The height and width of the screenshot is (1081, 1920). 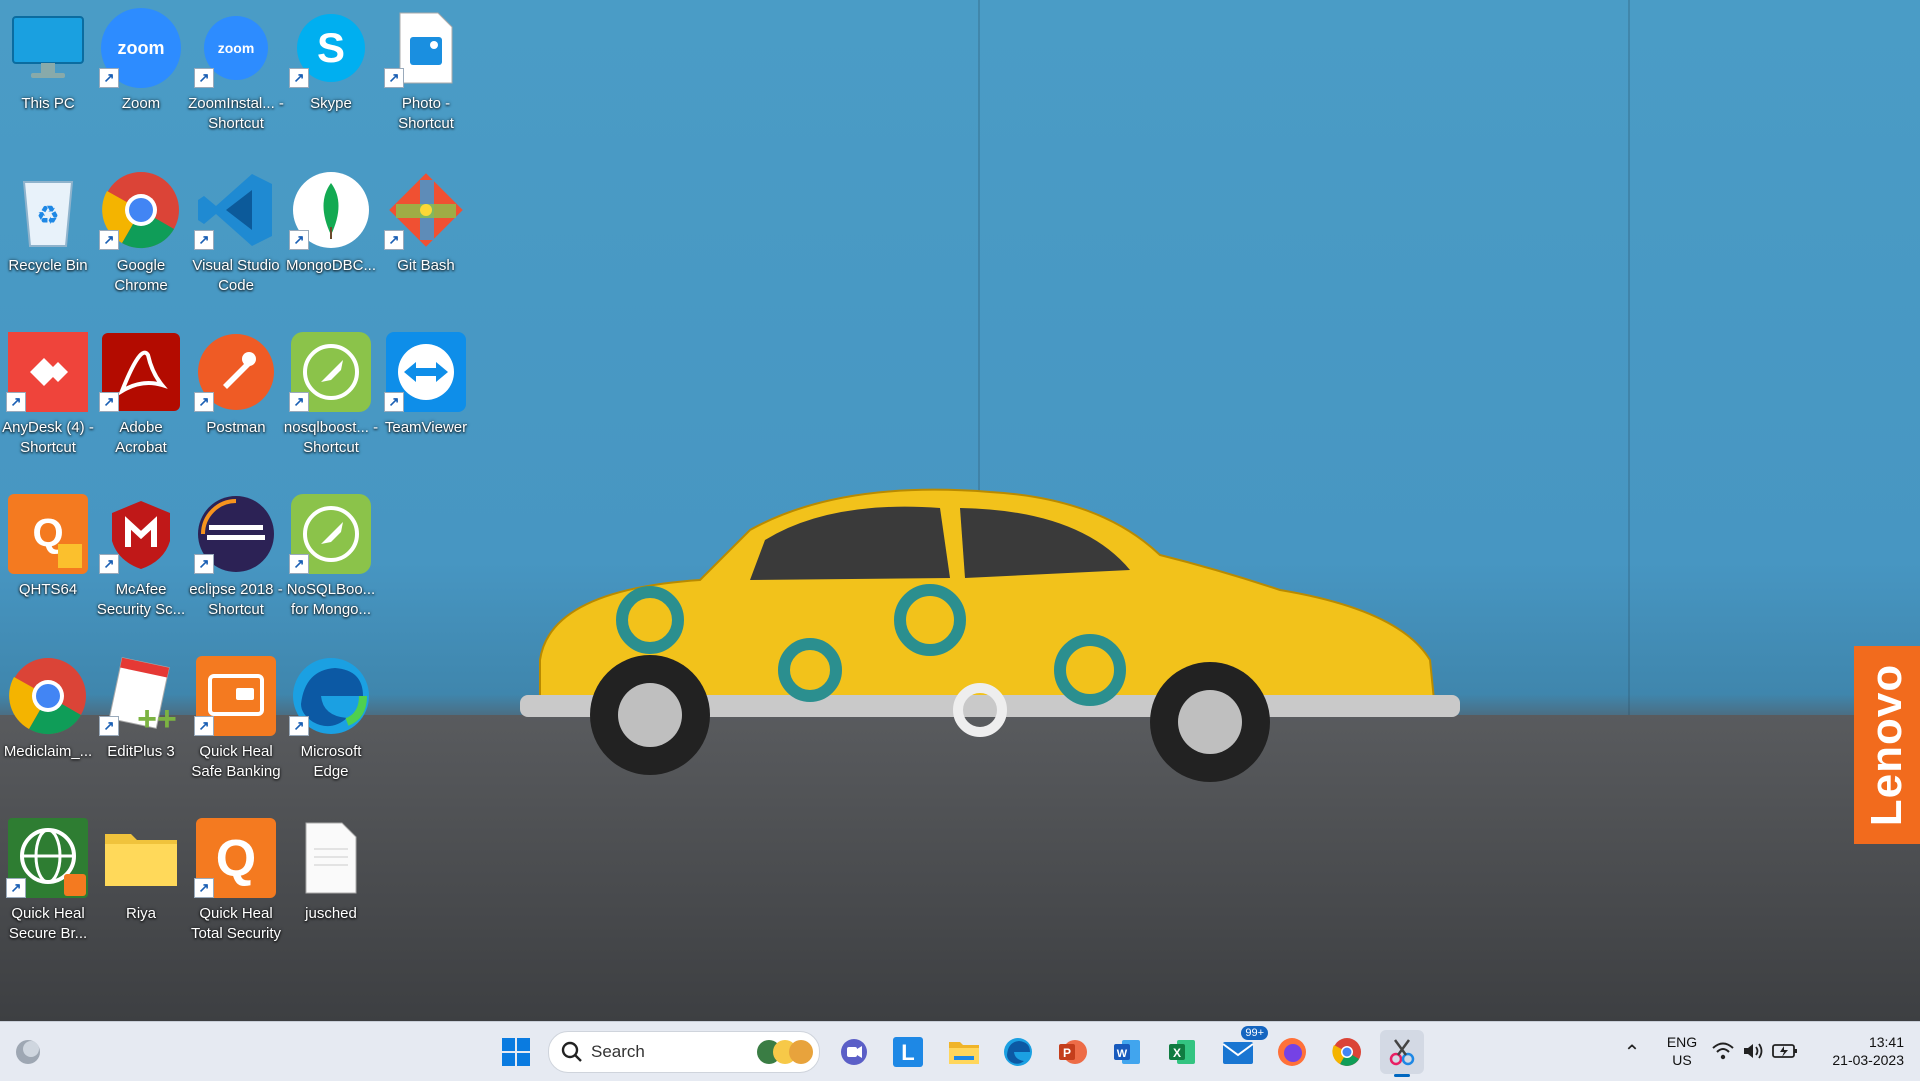 What do you see at coordinates (48, 246) in the screenshot?
I see `desktop-icon-recycle-bin: ♻ Recycle Bin` at bounding box center [48, 246].